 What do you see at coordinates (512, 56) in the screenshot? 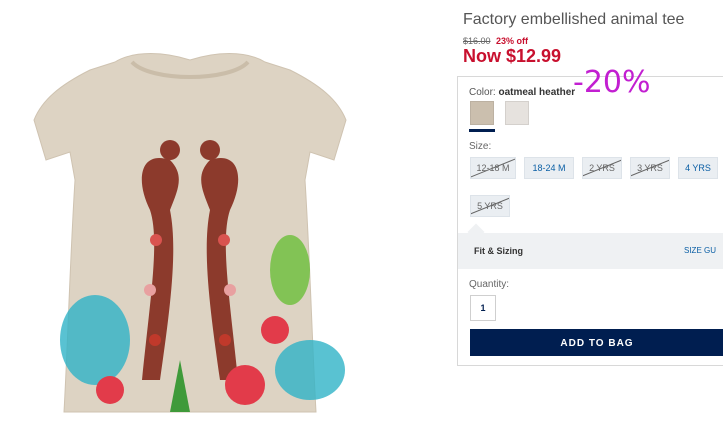
I see `now-price: Now $12.99` at bounding box center [512, 56].